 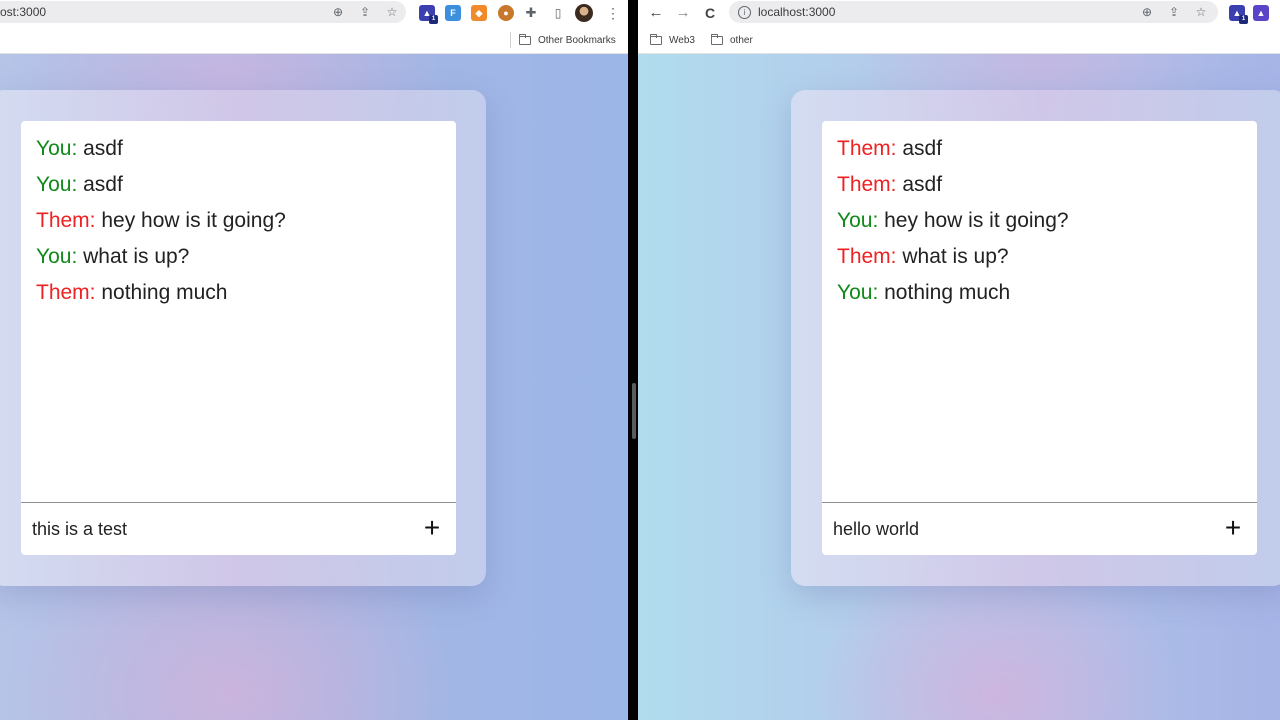 I want to click on extension-icon: ▲, so click(x=1261, y=13).